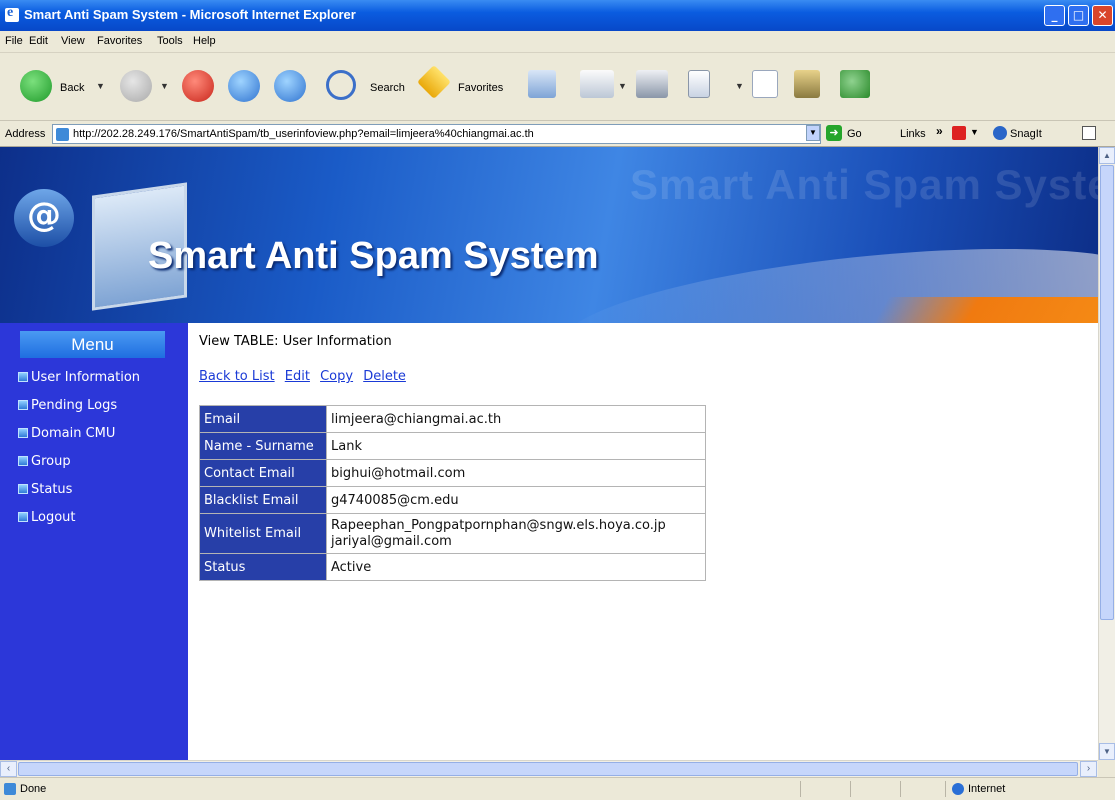 The height and width of the screenshot is (800, 1115). Describe the element at coordinates (1089, 133) in the screenshot. I see `snagit-window-icon` at that location.